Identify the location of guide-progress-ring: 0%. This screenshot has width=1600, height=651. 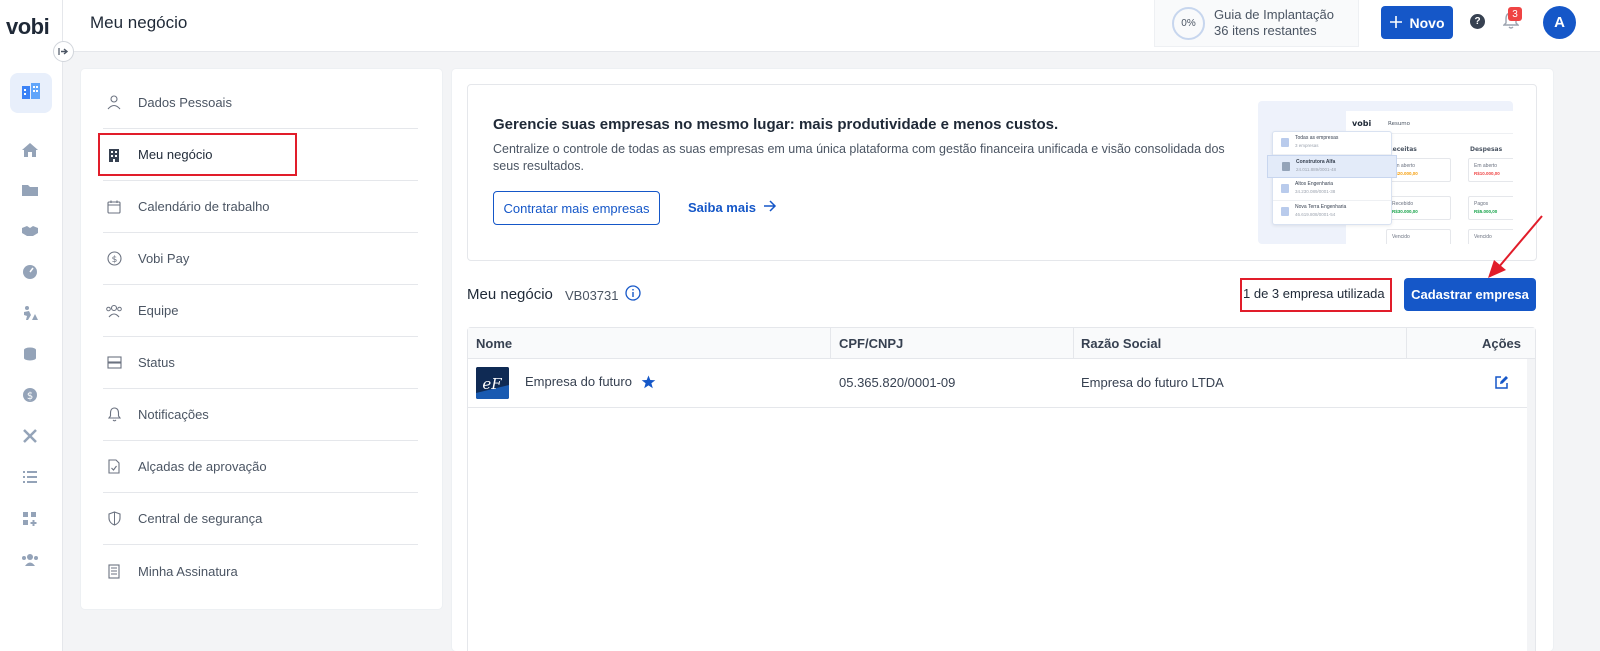
(1188, 23).